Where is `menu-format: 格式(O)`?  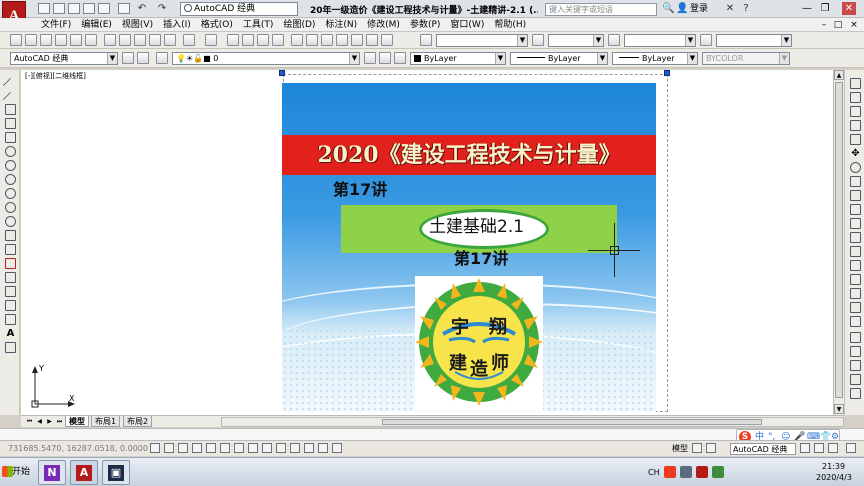
menu-format: 格式(O) is located at coordinates (217, 25).